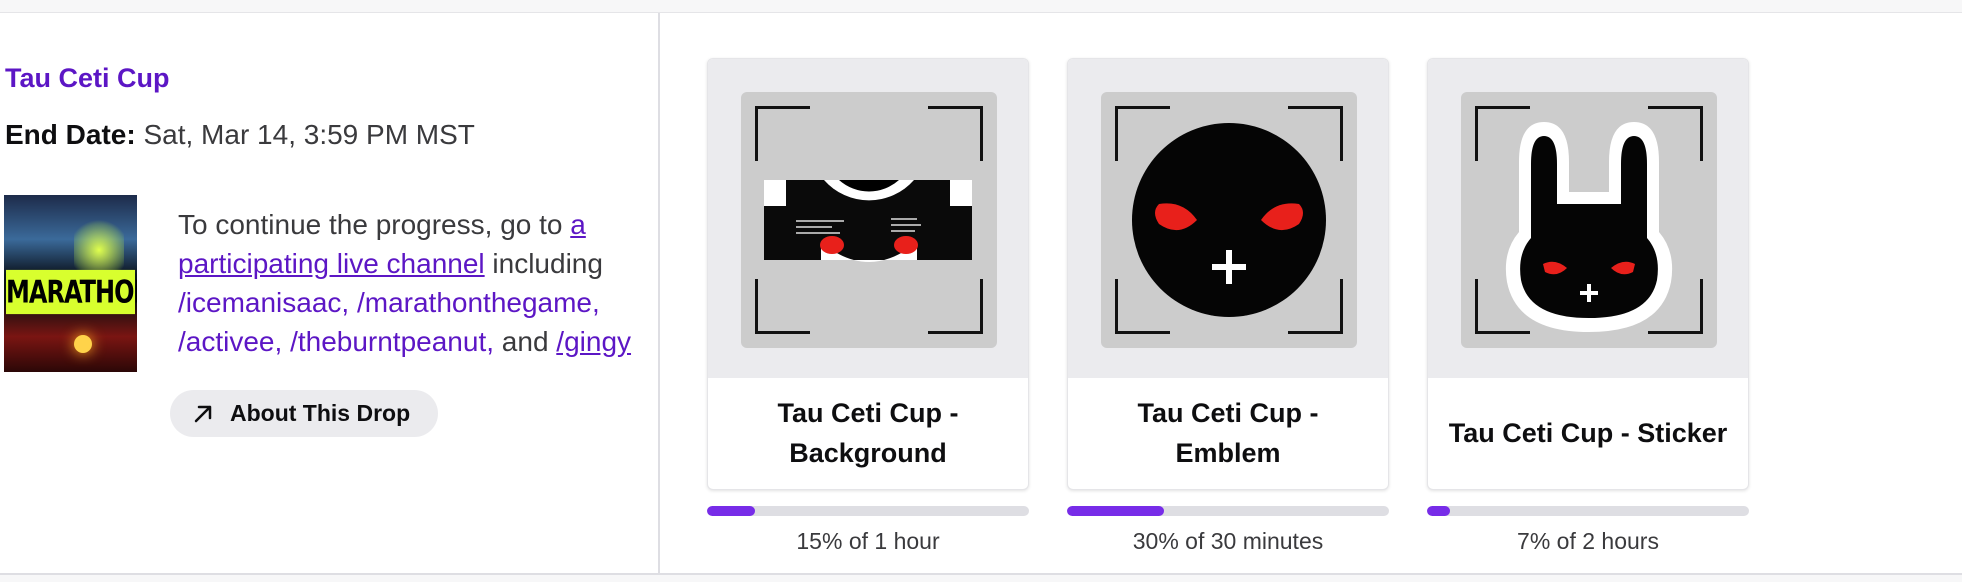 This screenshot has height=582, width=1962. What do you see at coordinates (83, 344) in the screenshot?
I see `box-art-light` at bounding box center [83, 344].